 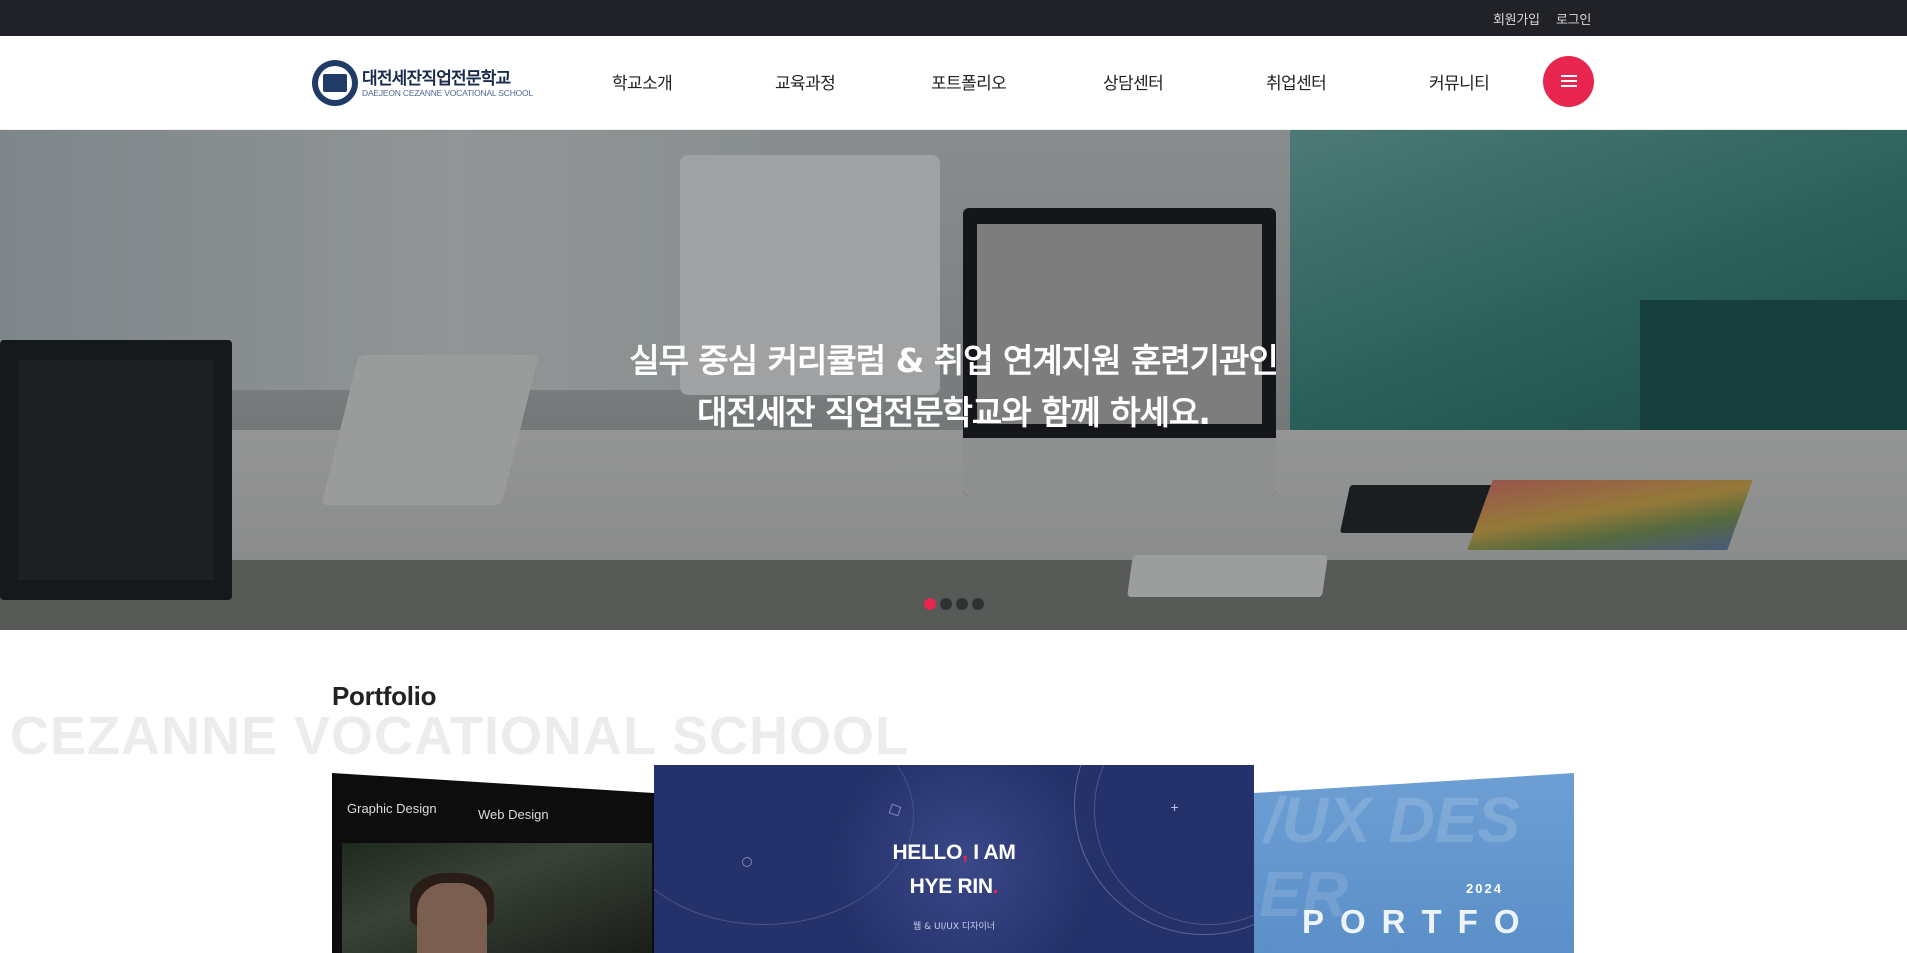 What do you see at coordinates (1392, 820) in the screenshot?
I see `card-ghost-text: /UX DES` at bounding box center [1392, 820].